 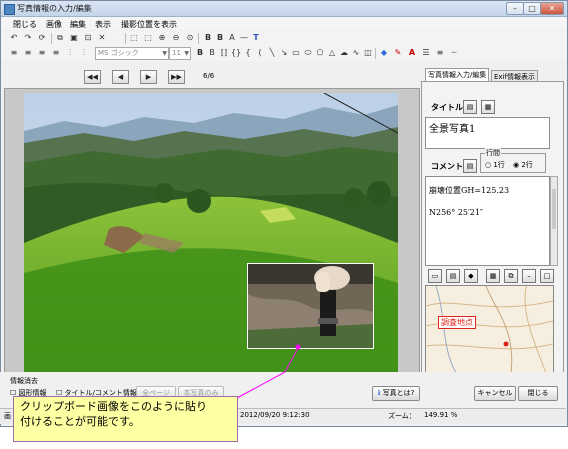 I want to click on annotation-callout: クリップボード画像をこのように貼り 付けることが可能です。, so click(x=125, y=419).